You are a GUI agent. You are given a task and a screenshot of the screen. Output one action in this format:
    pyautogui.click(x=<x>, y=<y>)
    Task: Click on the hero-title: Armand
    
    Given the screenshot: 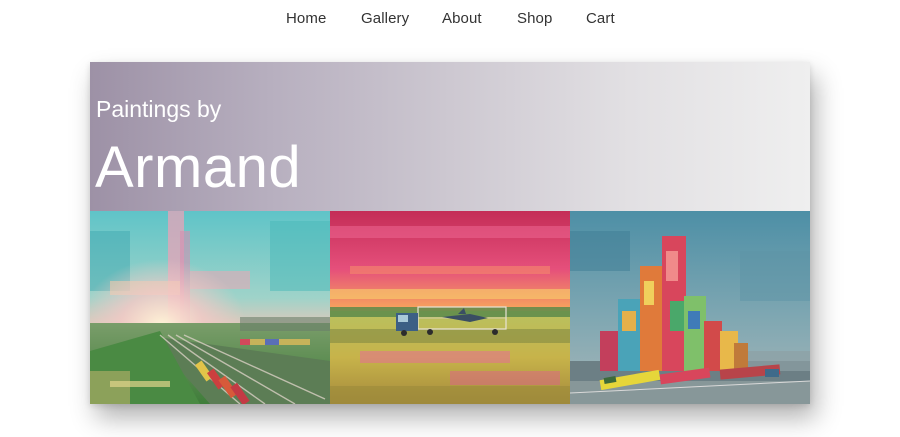 What is the action you would take?
    pyautogui.click(x=198, y=167)
    